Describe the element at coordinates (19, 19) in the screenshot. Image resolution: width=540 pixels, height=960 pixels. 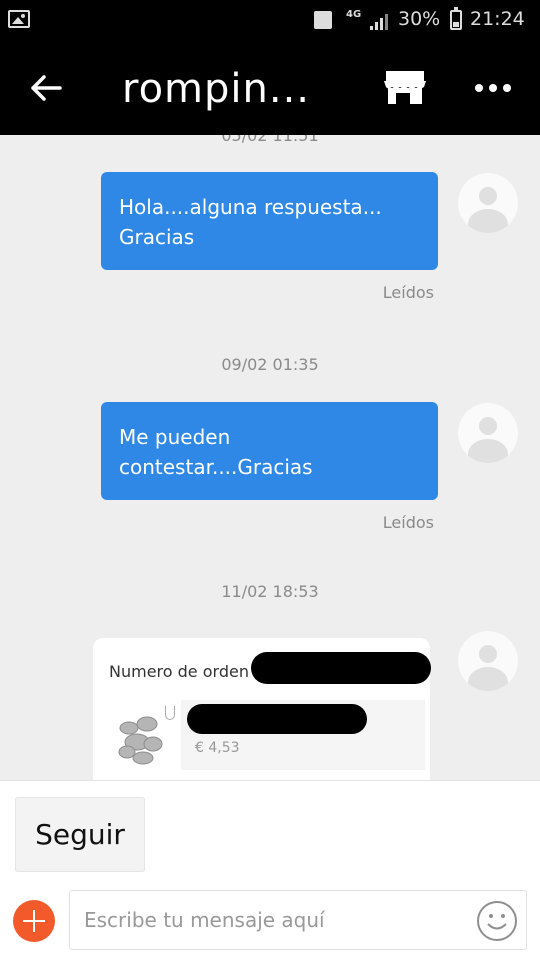
I see `gallery-icon` at that location.